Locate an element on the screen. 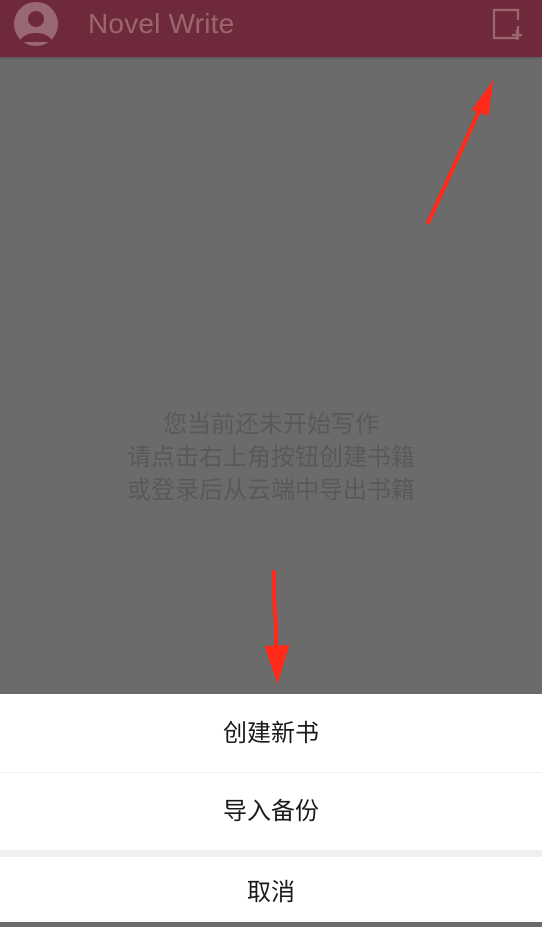  empty-state-line-3: 或登录后从云端中导出书籍 is located at coordinates (271, 490).